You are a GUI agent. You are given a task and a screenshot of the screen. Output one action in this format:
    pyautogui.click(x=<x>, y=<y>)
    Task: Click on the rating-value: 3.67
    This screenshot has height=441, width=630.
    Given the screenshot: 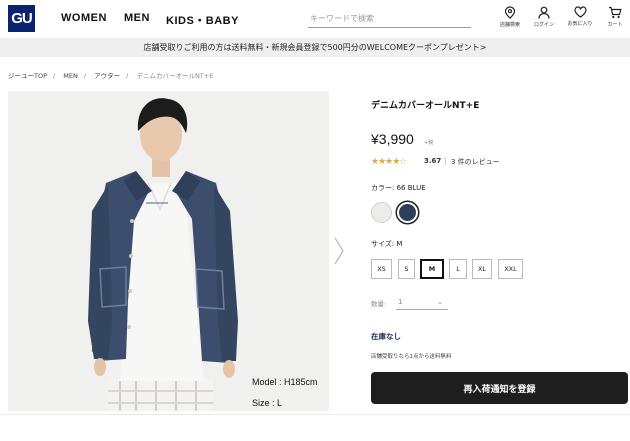 What is the action you would take?
    pyautogui.click(x=433, y=161)
    